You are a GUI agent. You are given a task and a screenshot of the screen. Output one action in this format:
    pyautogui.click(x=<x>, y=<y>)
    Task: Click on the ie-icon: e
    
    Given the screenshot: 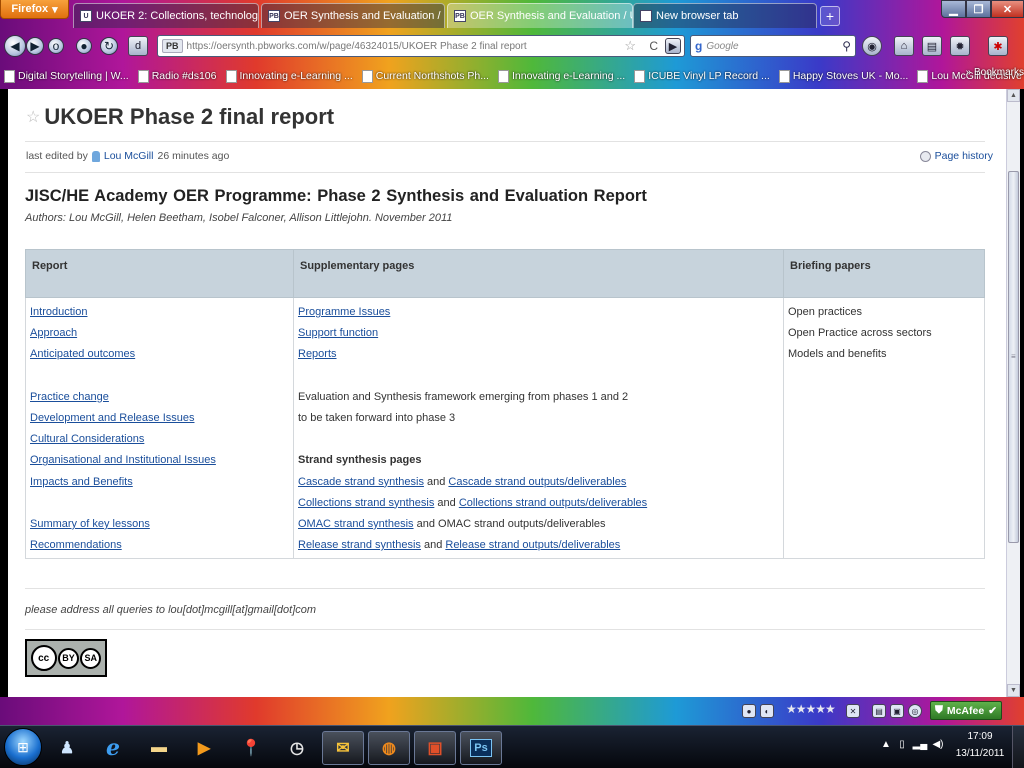 What is the action you would take?
    pyautogui.click(x=113, y=748)
    